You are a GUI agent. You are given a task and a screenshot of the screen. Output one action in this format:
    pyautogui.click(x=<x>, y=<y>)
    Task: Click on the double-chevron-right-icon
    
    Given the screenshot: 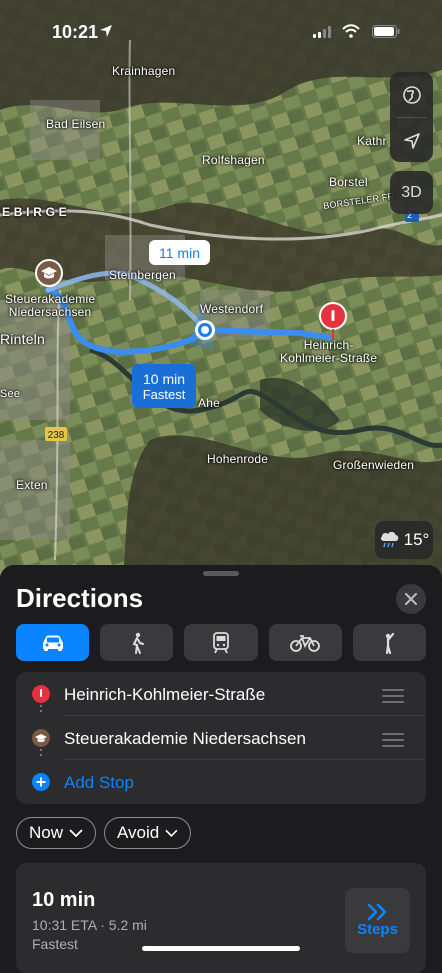 What is the action you would take?
    pyautogui.click(x=376, y=912)
    